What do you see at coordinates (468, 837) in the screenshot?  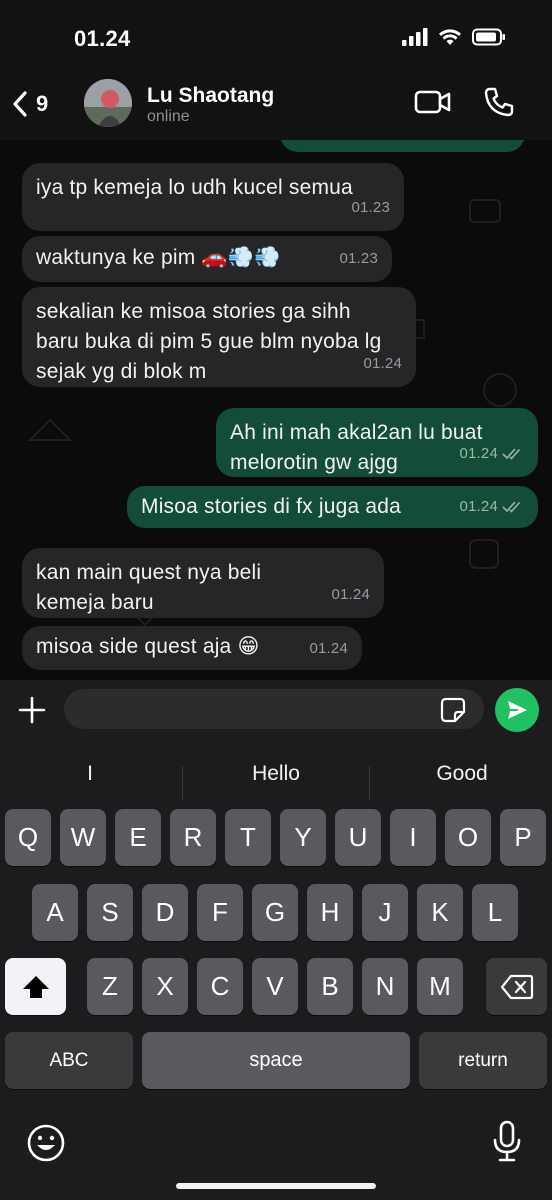 I see `key-o: O` at bounding box center [468, 837].